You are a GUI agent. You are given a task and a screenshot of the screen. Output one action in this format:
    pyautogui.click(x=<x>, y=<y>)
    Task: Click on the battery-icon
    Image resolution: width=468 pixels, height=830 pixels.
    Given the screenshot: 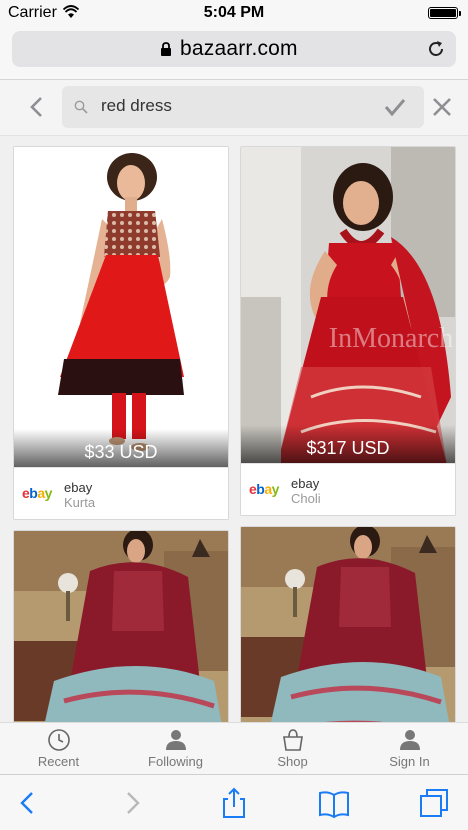 What is the action you would take?
    pyautogui.click(x=444, y=13)
    